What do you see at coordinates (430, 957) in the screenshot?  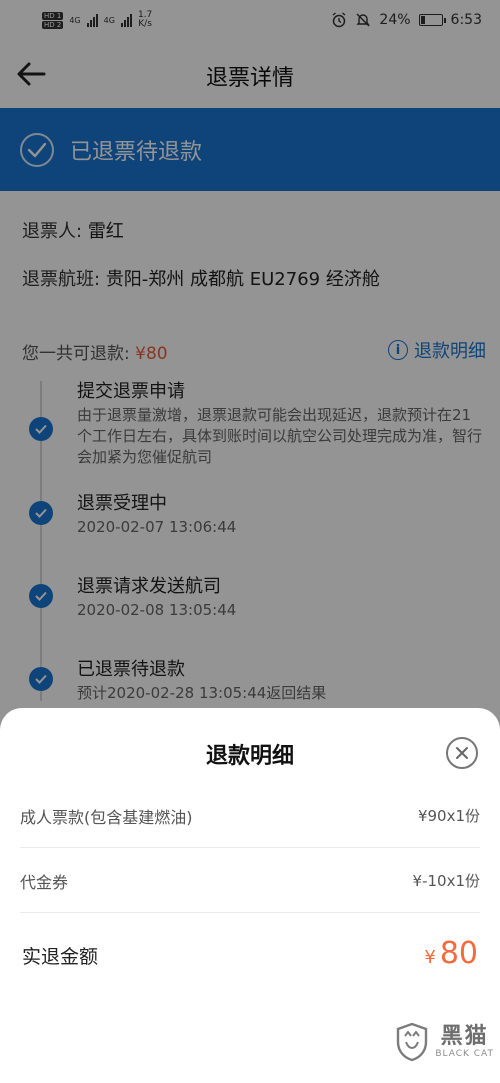 I see `currency-symbol: ¥` at bounding box center [430, 957].